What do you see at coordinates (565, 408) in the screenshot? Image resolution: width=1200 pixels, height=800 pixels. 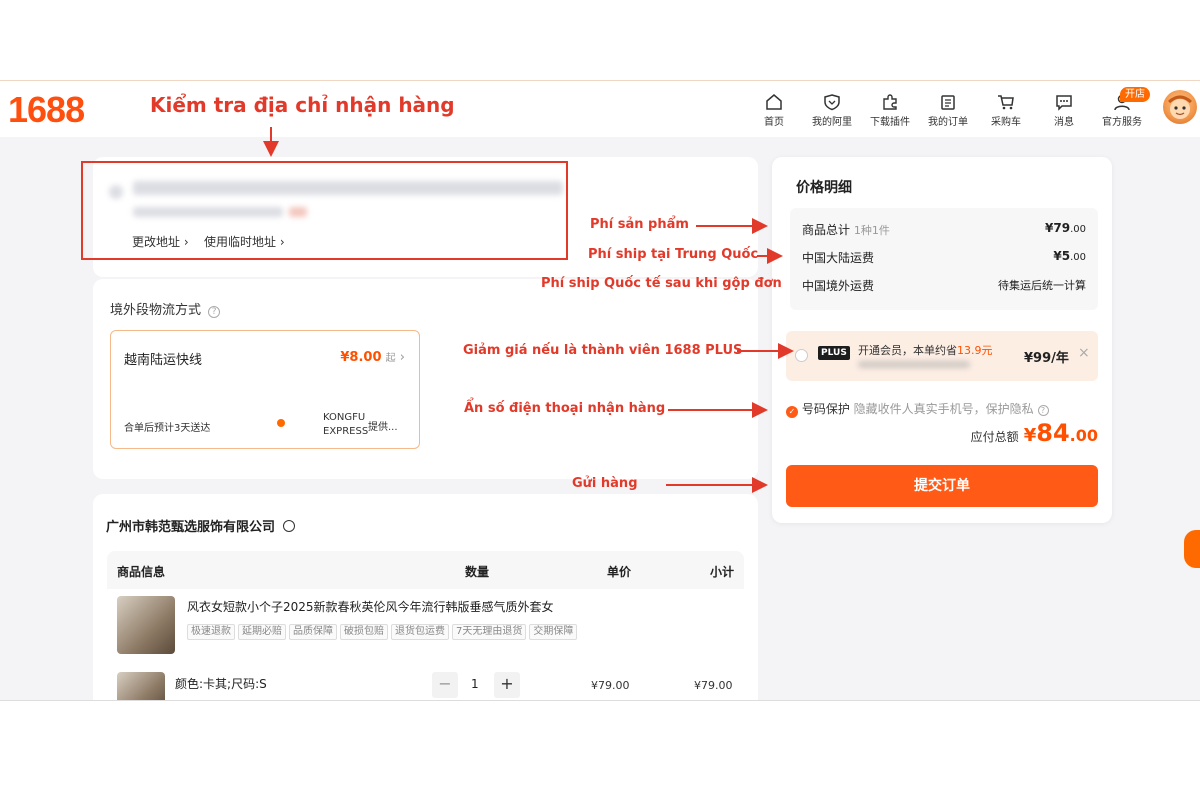 I see `annotation-hide-phone: Ẩn số điện thoại nhận hàng` at bounding box center [565, 408].